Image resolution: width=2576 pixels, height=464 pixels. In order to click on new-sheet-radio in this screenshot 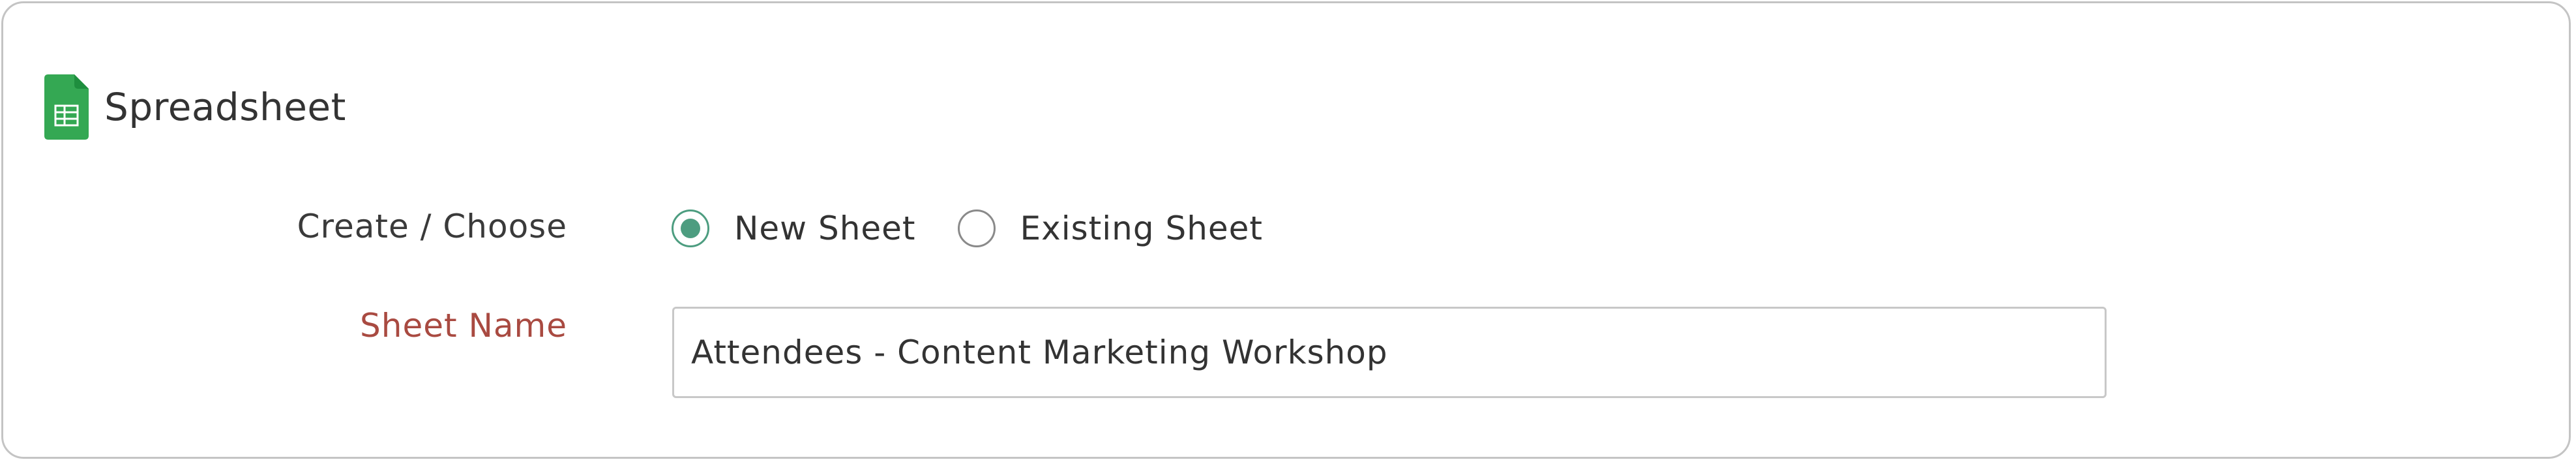, I will do `click(690, 228)`.